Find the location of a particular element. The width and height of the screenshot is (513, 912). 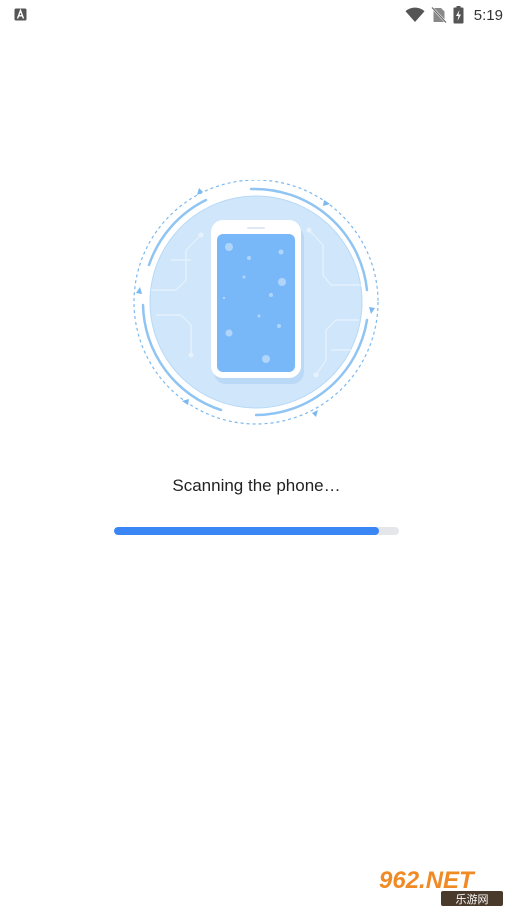

wifi-icon is located at coordinates (415, 14).